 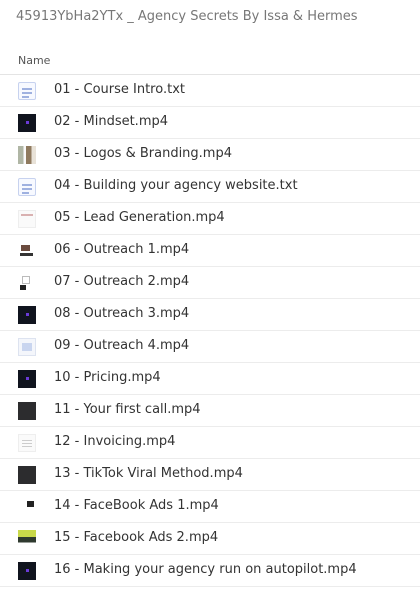 What do you see at coordinates (136, 505) in the screenshot?
I see `file-name: 14 - FaceBook Ads 1.mp4` at bounding box center [136, 505].